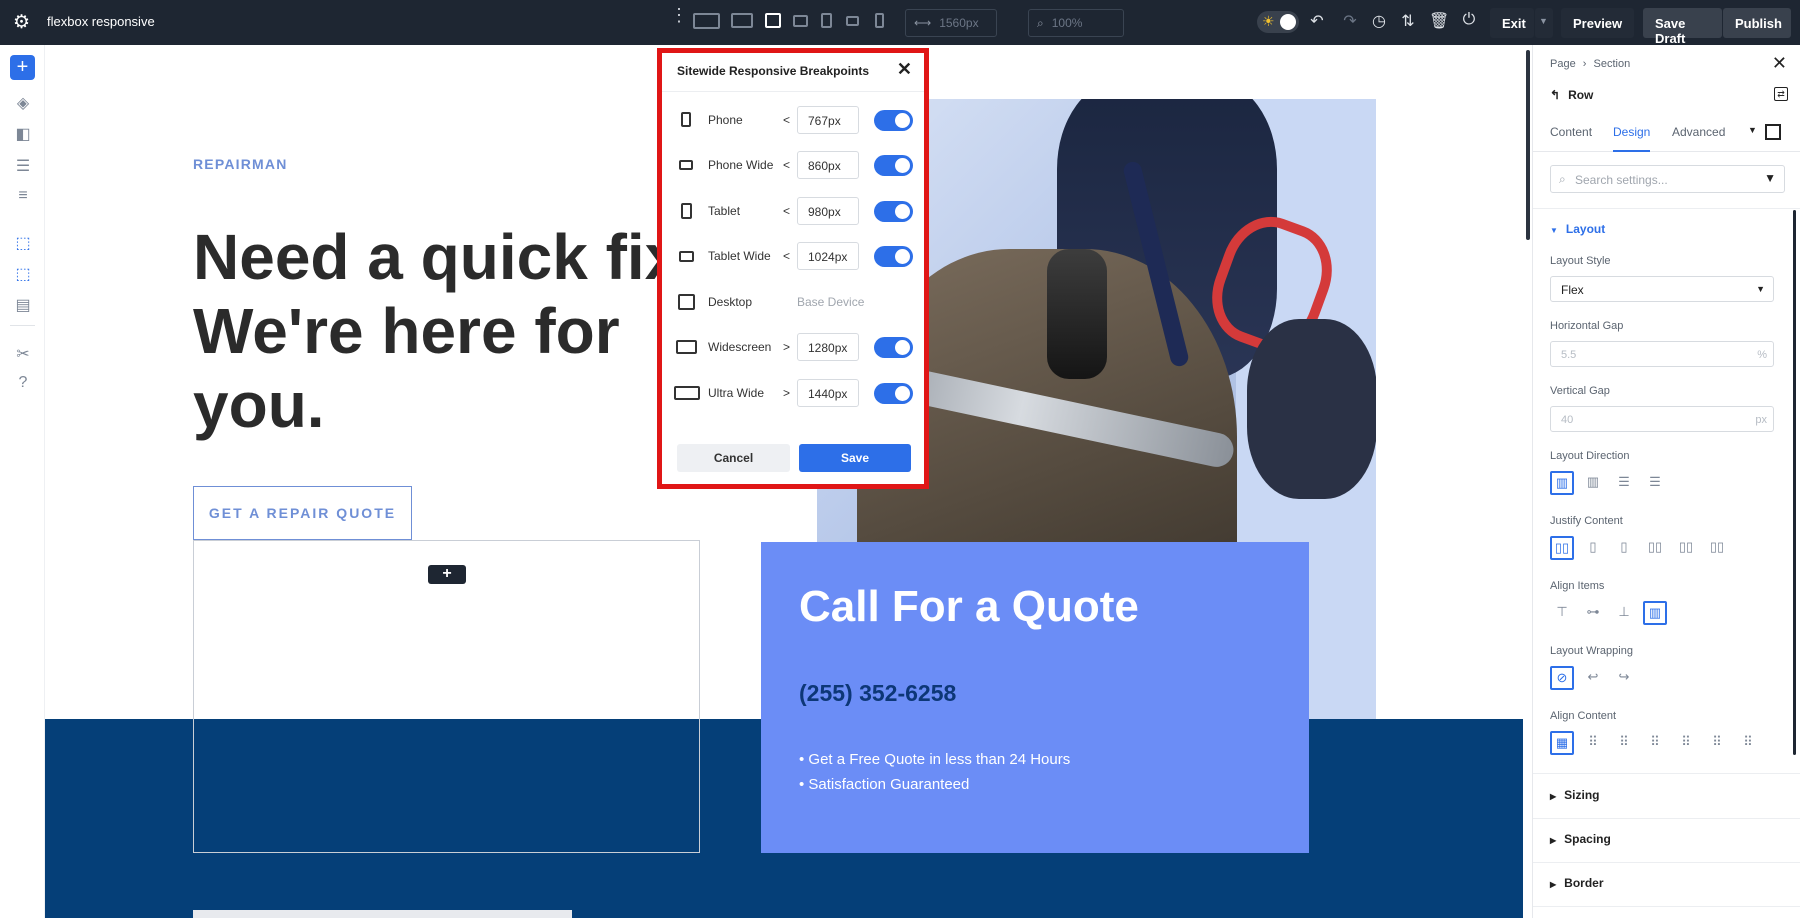  Describe the element at coordinates (706, 21) in the screenshot. I see `ultrawide-view-icon` at that location.